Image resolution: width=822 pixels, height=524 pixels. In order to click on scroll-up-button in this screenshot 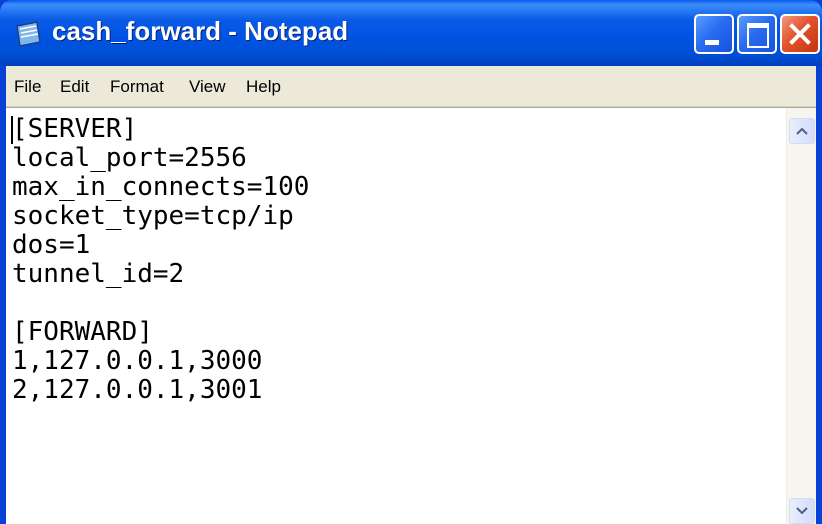, I will do `click(802, 131)`.